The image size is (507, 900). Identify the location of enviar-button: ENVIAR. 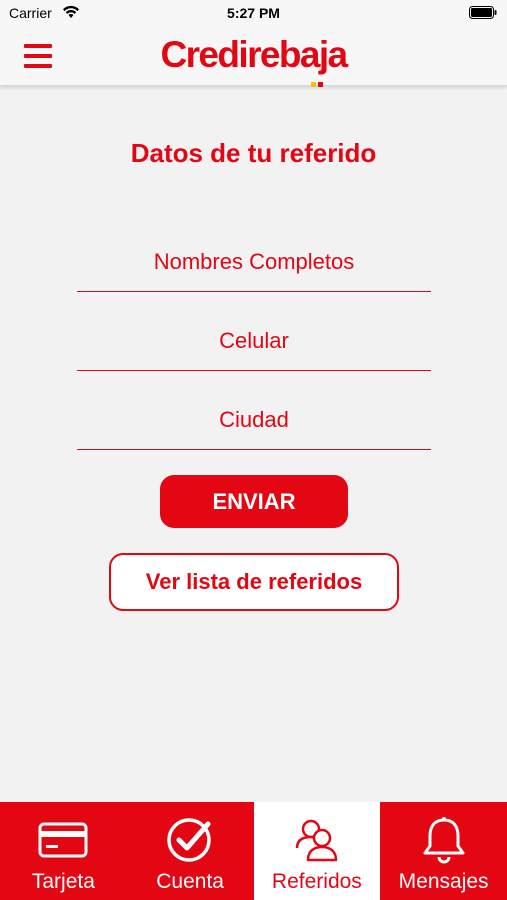
(254, 501).